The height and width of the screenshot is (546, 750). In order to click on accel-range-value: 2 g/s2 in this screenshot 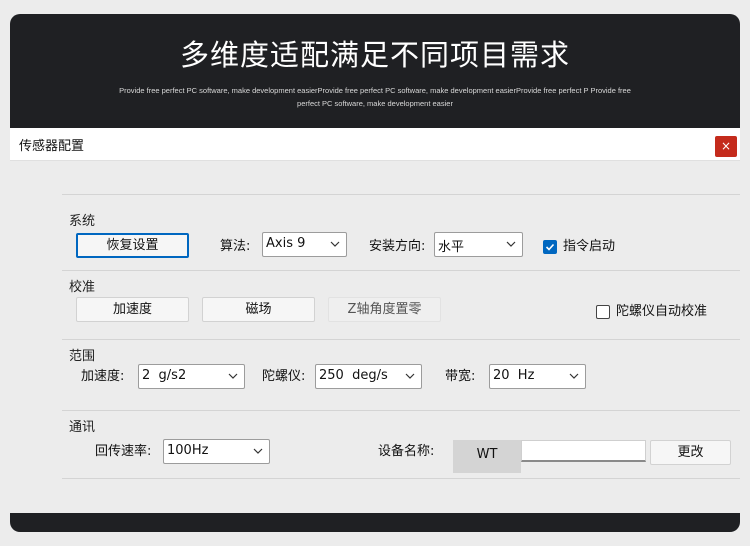, I will do `click(164, 375)`.